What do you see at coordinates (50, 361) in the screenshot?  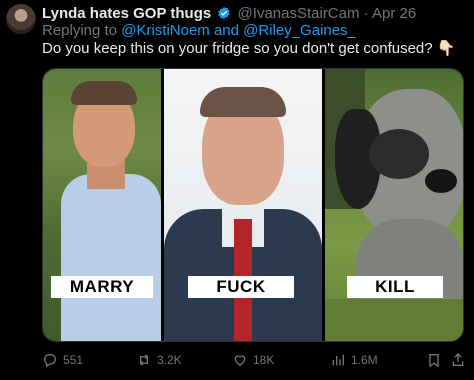 I see `reply-icon` at bounding box center [50, 361].